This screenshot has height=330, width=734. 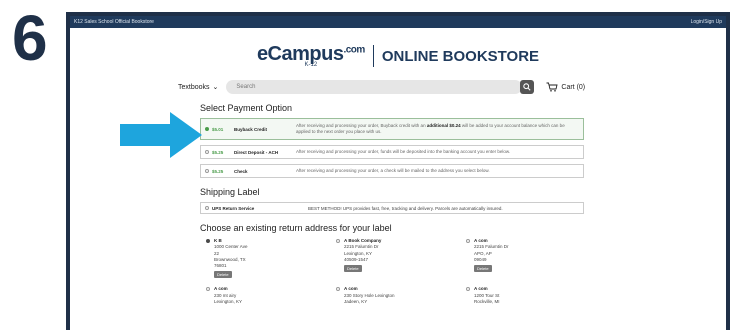 What do you see at coordinates (220, 266) in the screenshot?
I see `address-line: 76801` at bounding box center [220, 266].